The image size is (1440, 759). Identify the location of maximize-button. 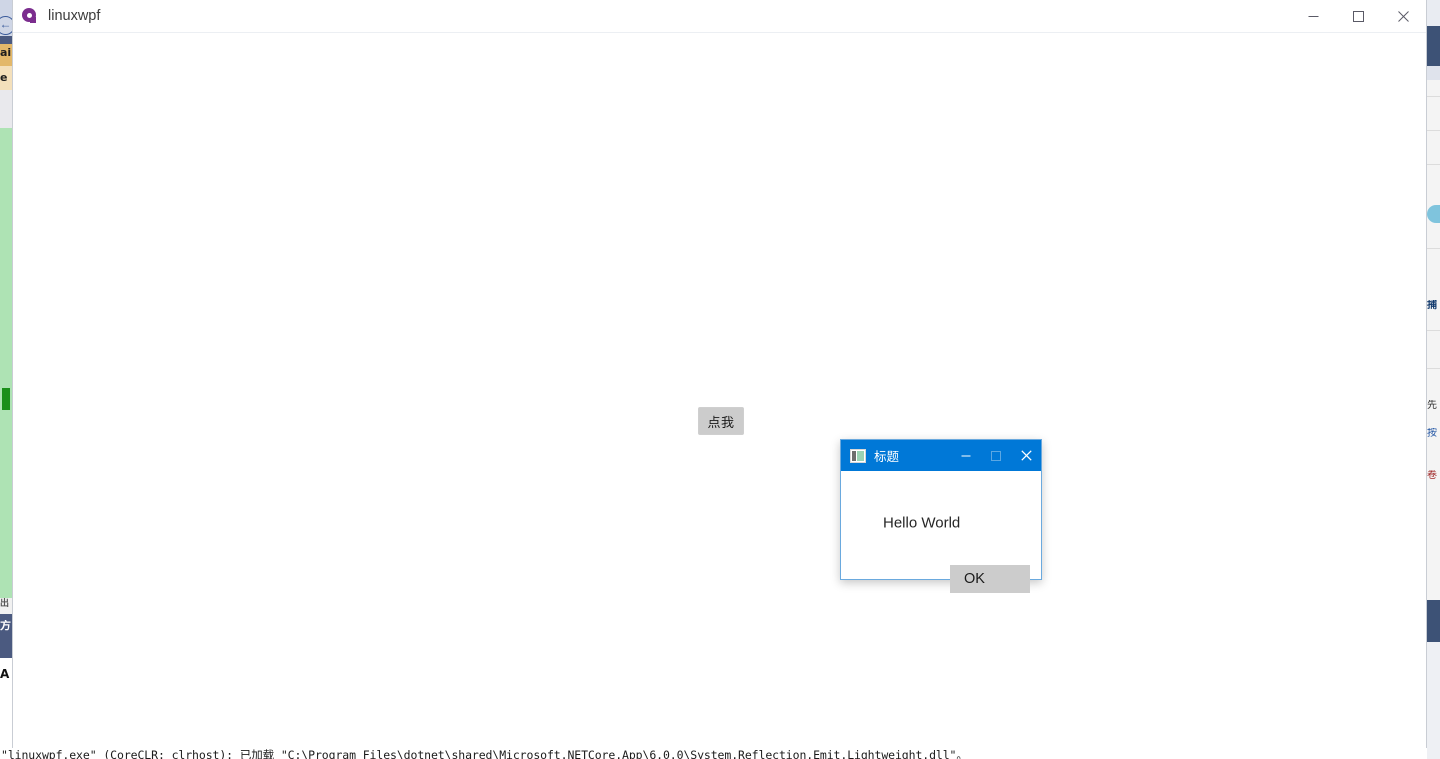
(1358, 16).